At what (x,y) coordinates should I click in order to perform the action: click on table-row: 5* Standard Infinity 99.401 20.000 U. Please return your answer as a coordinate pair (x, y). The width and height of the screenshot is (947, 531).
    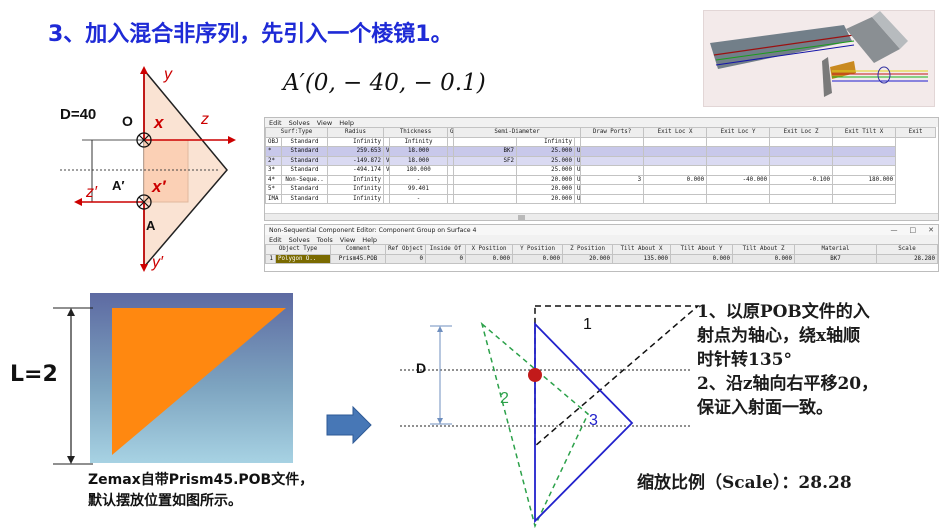
    Looking at the image, I should click on (600, 189).